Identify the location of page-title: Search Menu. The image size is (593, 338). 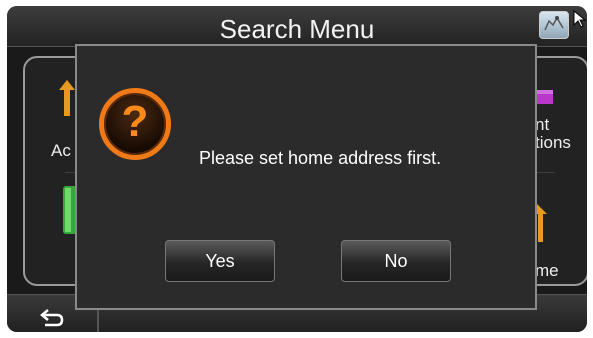
(297, 29).